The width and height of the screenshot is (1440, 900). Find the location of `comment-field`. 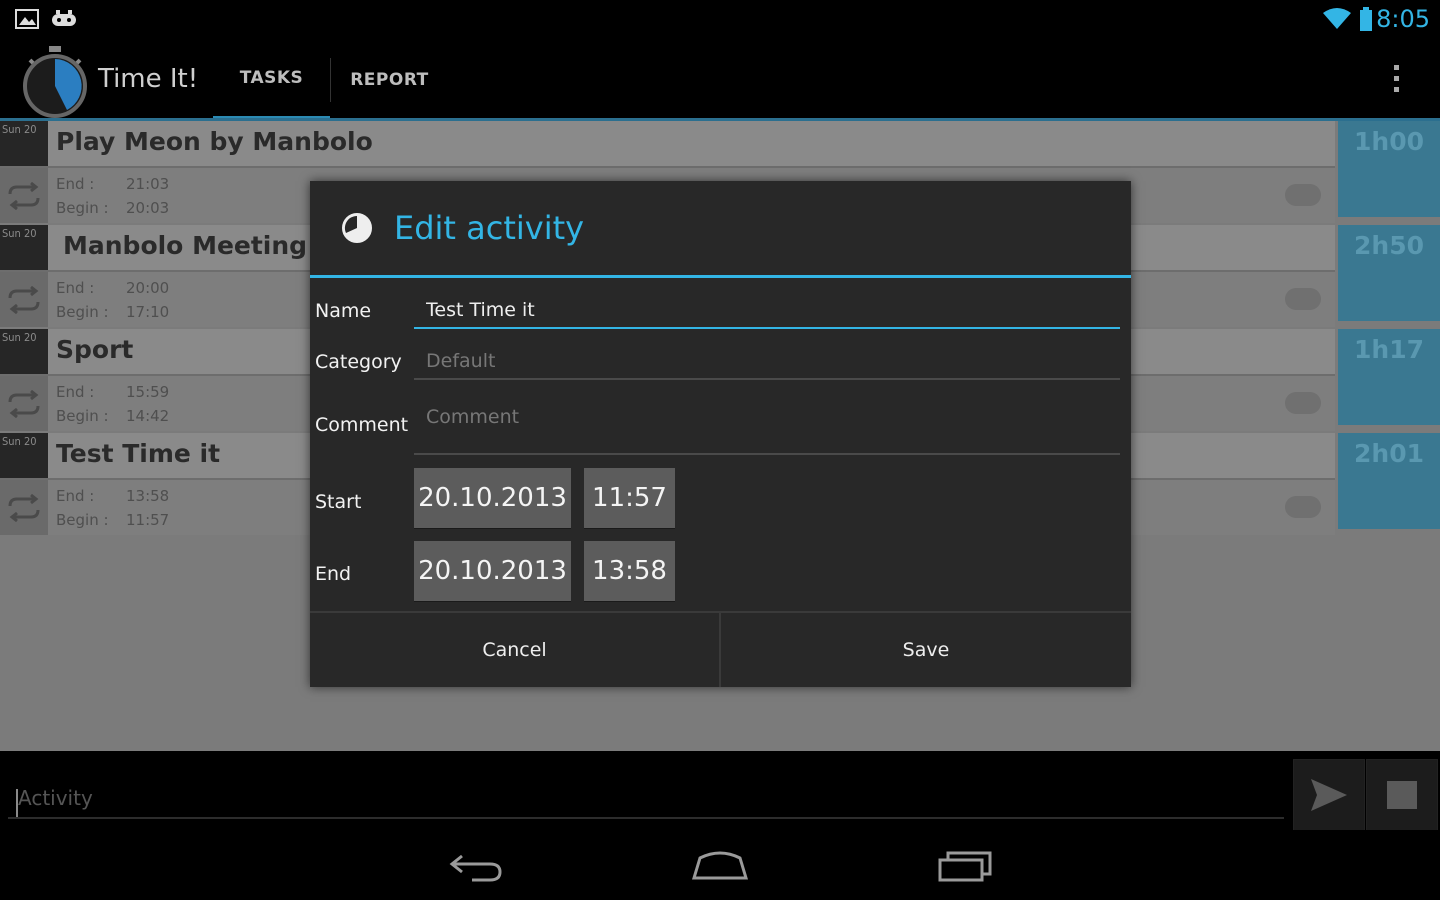

comment-field is located at coordinates (767, 427).